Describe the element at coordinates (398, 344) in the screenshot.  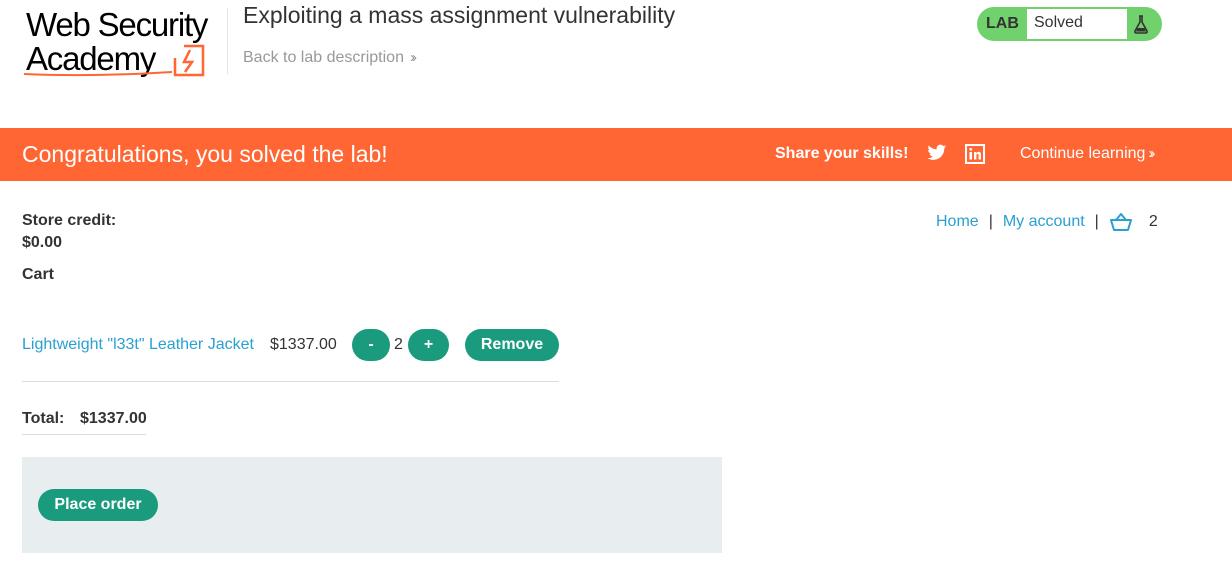
I see `cart-item-quantity: 2` at that location.